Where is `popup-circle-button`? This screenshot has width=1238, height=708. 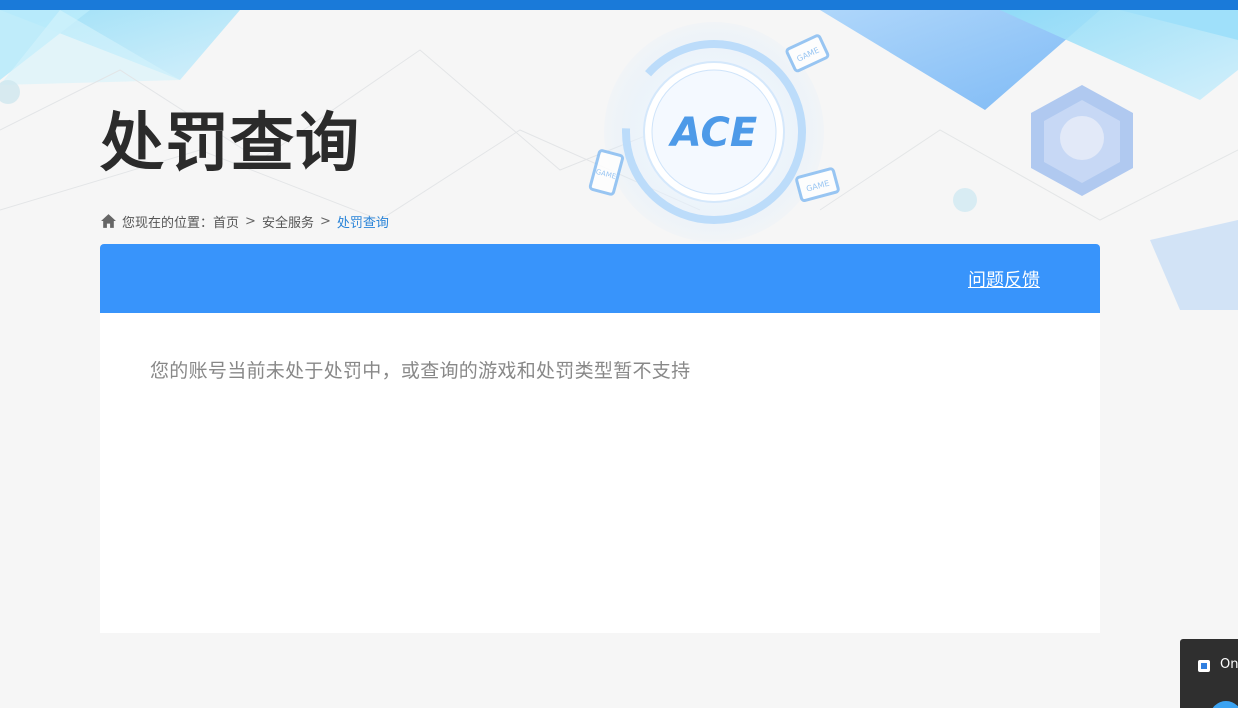
popup-circle-button is located at coordinates (1224, 704).